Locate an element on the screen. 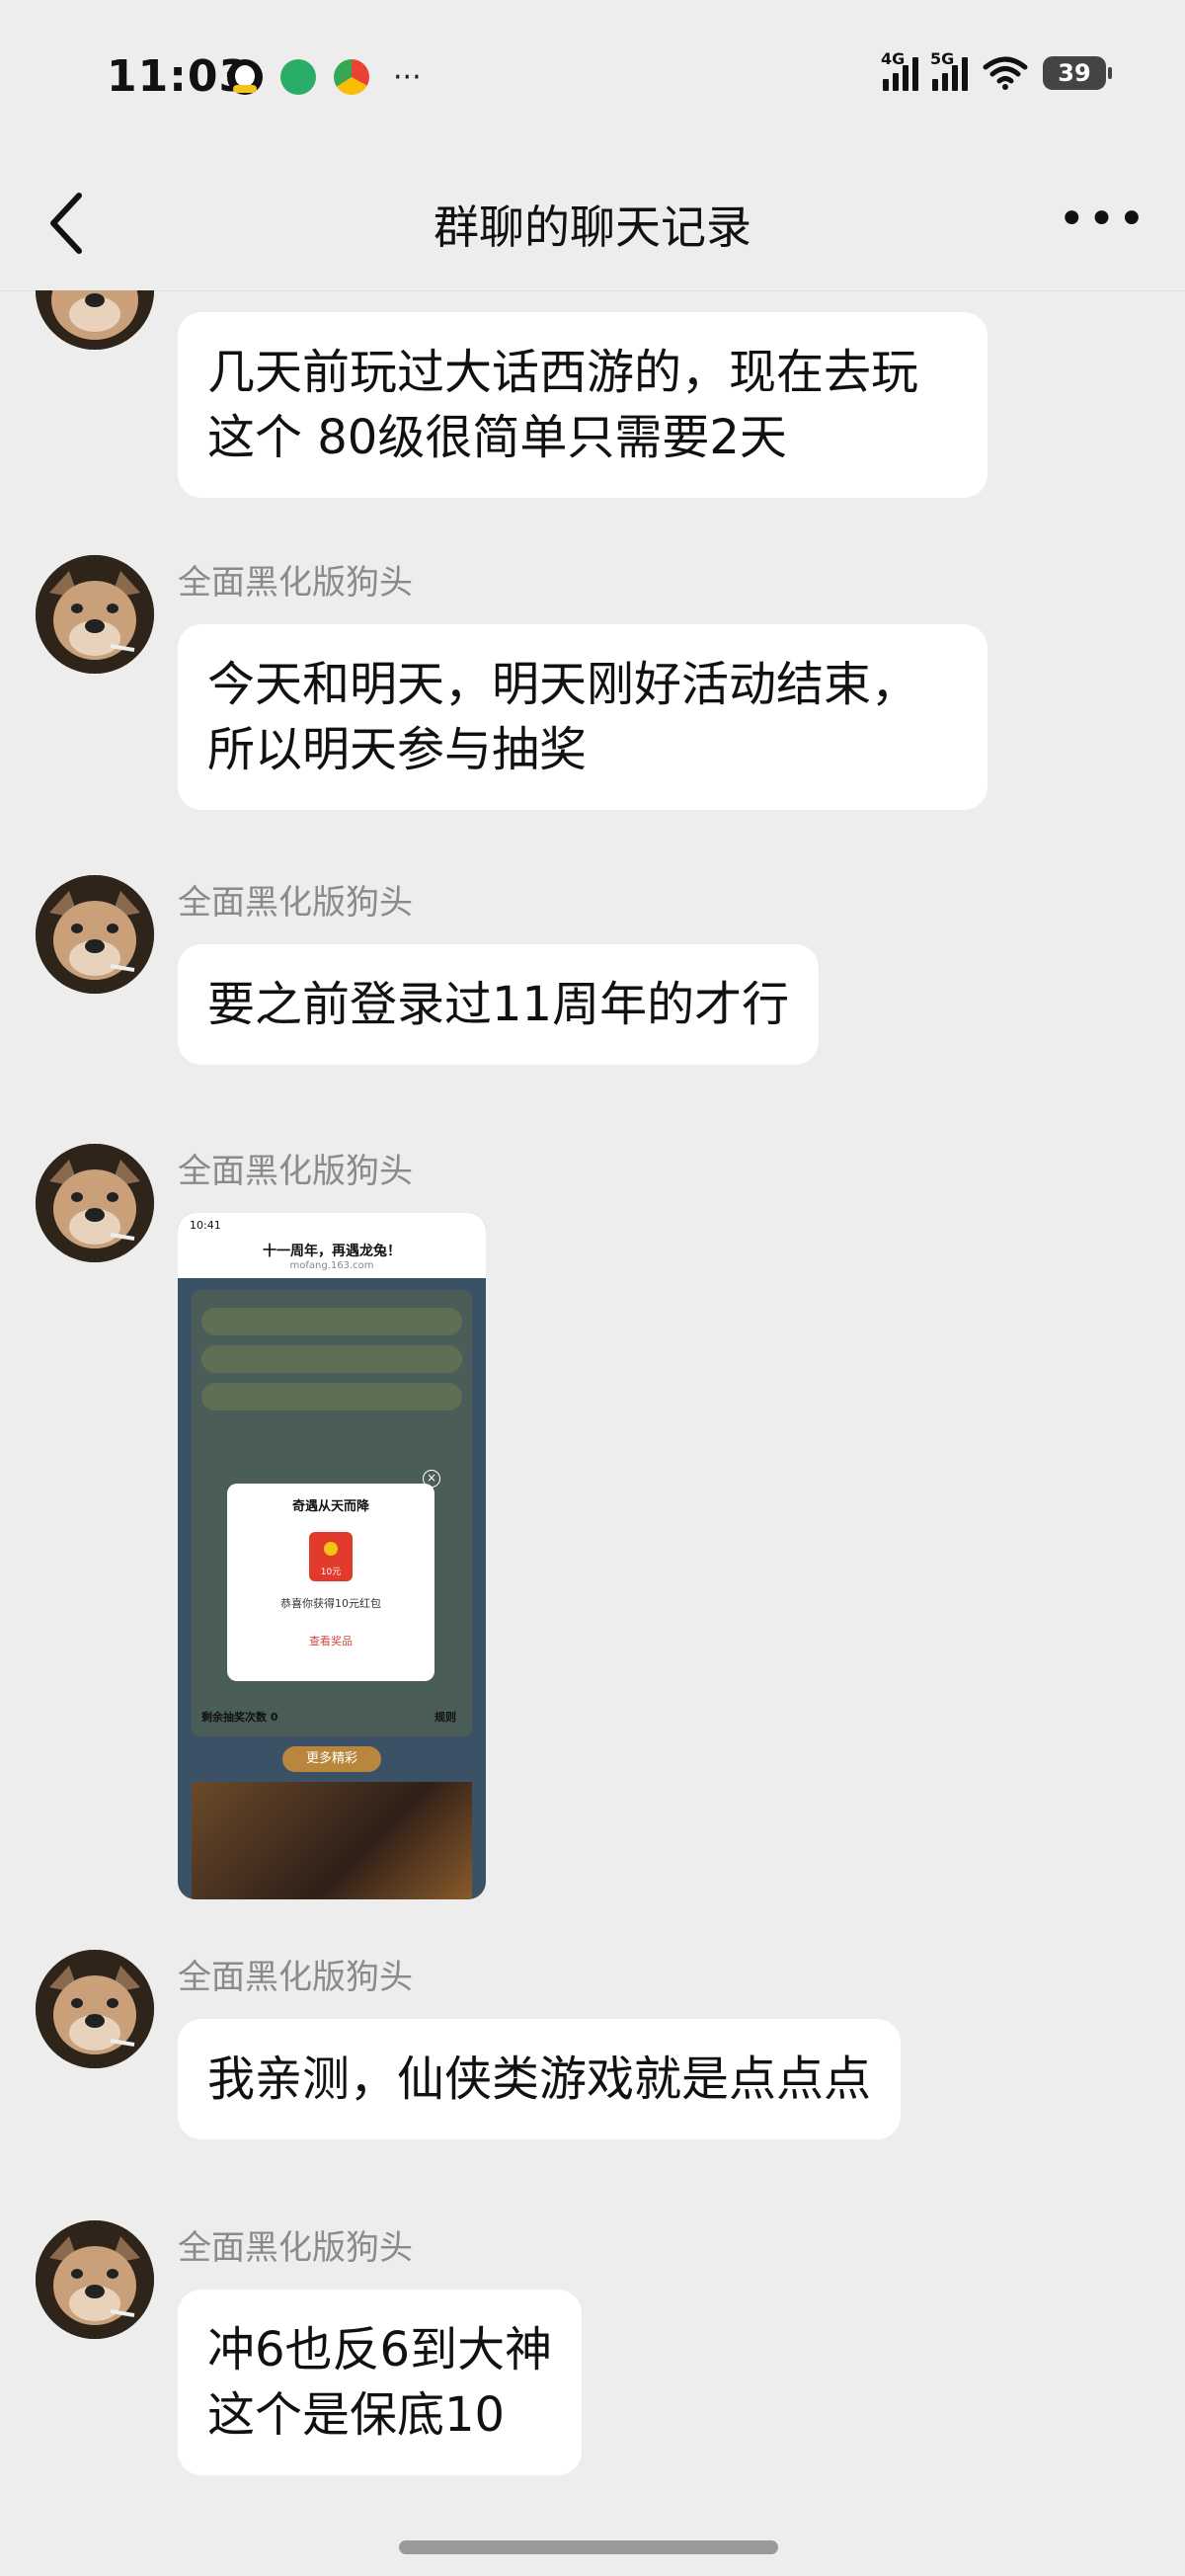 This screenshot has height=2576, width=1185. popup-amount: 10元 is located at coordinates (331, 1572).